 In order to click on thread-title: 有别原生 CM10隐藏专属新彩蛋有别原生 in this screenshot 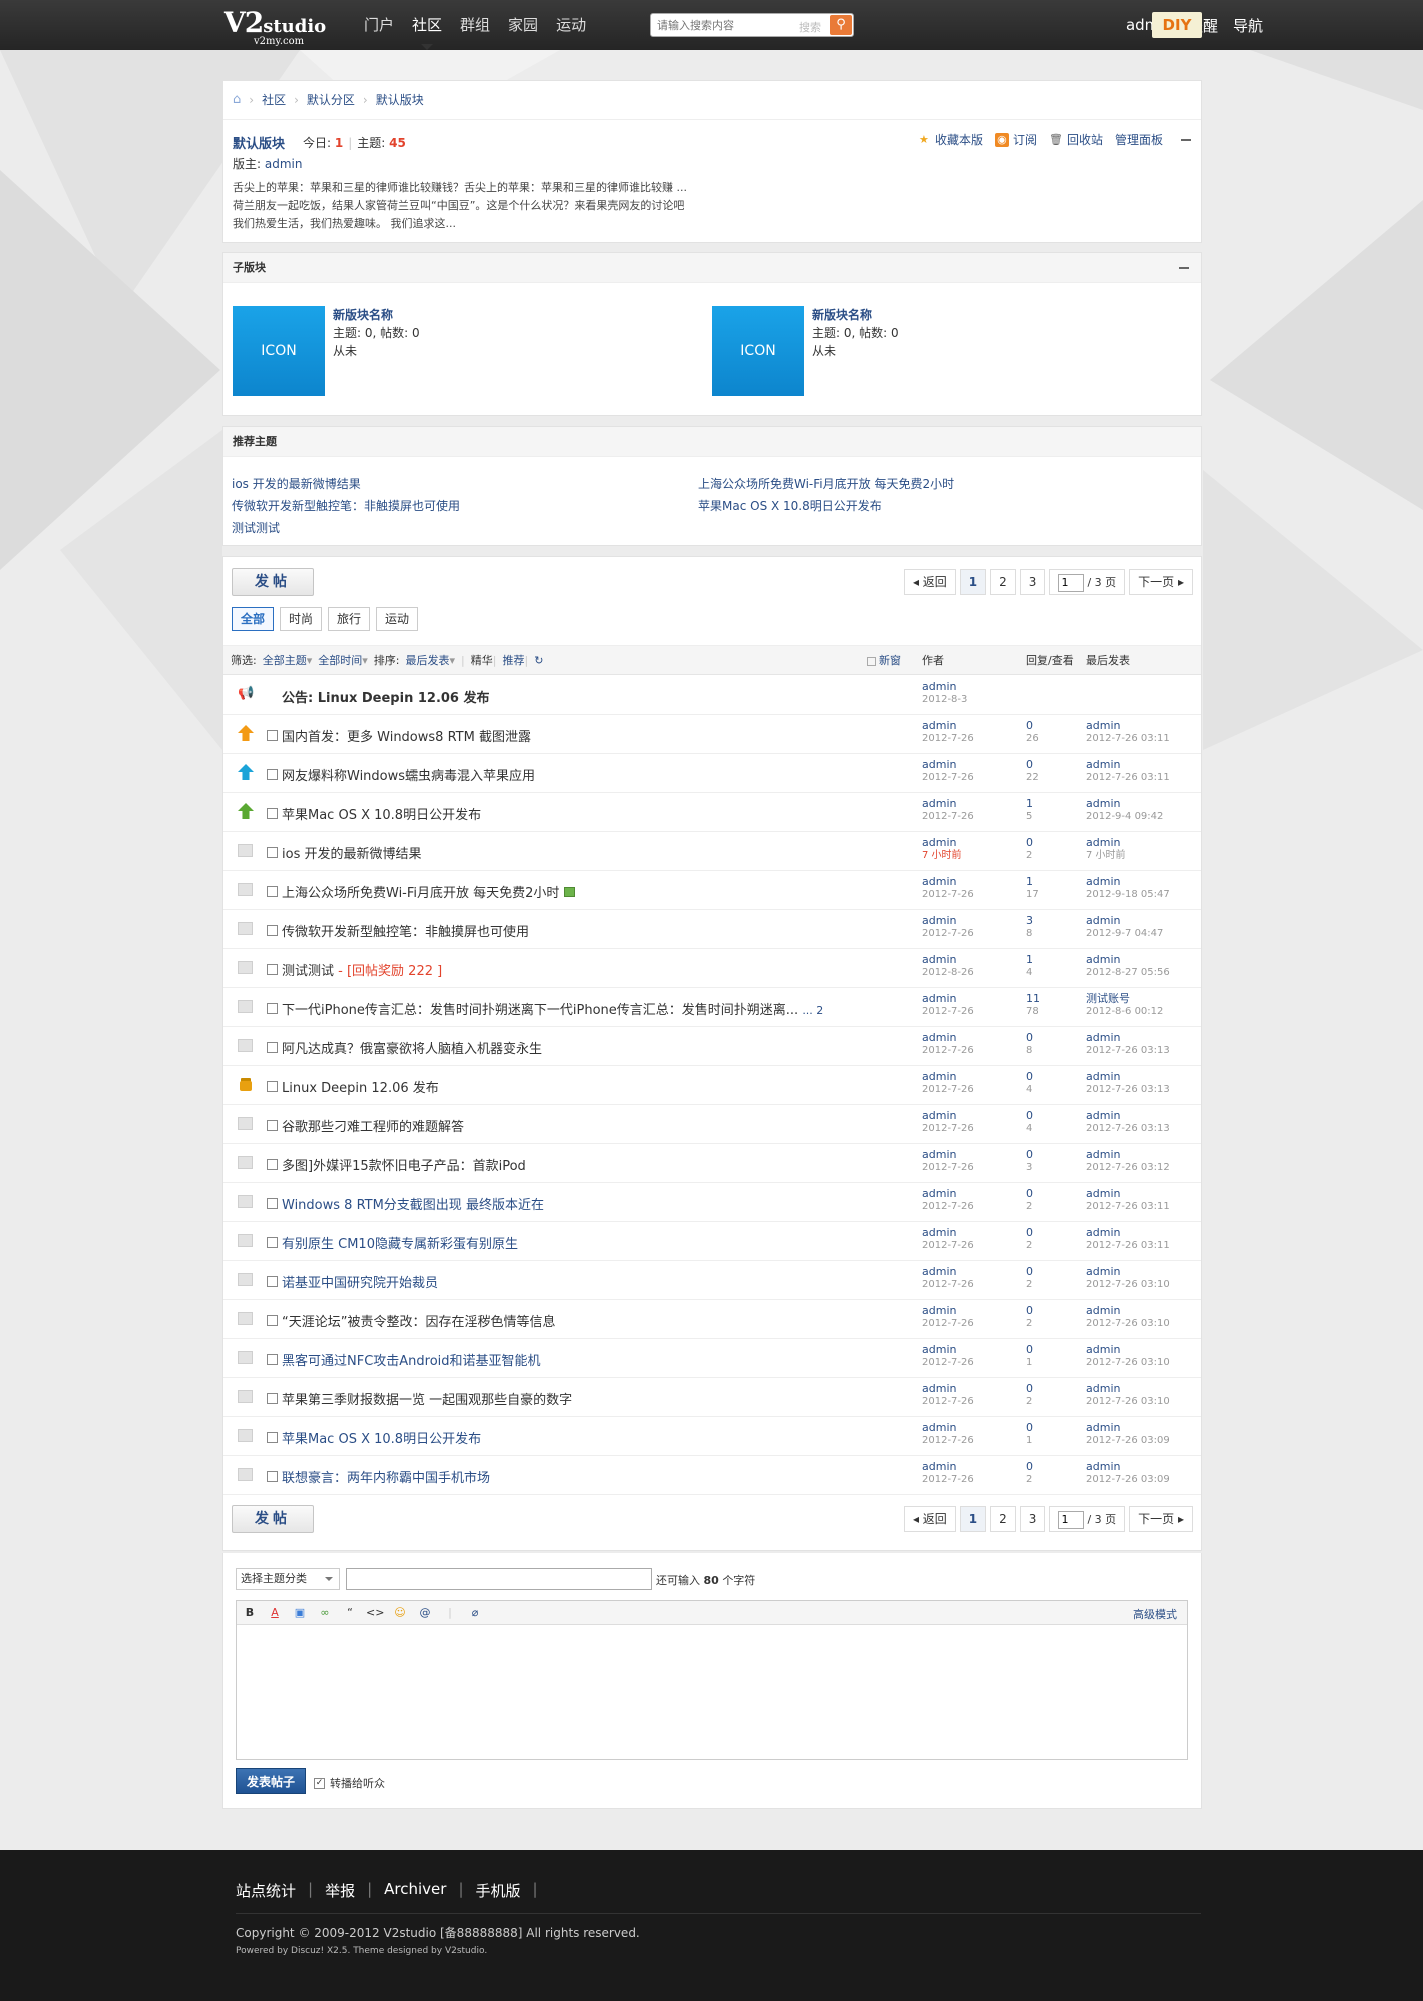, I will do `click(400, 1242)`.